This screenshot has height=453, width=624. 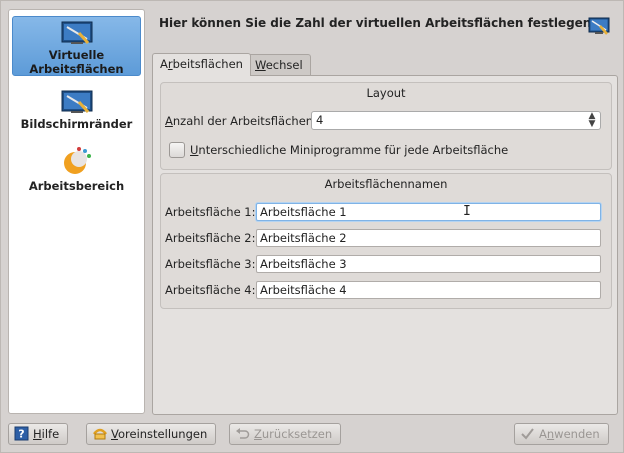 What do you see at coordinates (241, 121) in the screenshot?
I see `desktop-count-label: Anzahl der Arbeitsflächen:` at bounding box center [241, 121].